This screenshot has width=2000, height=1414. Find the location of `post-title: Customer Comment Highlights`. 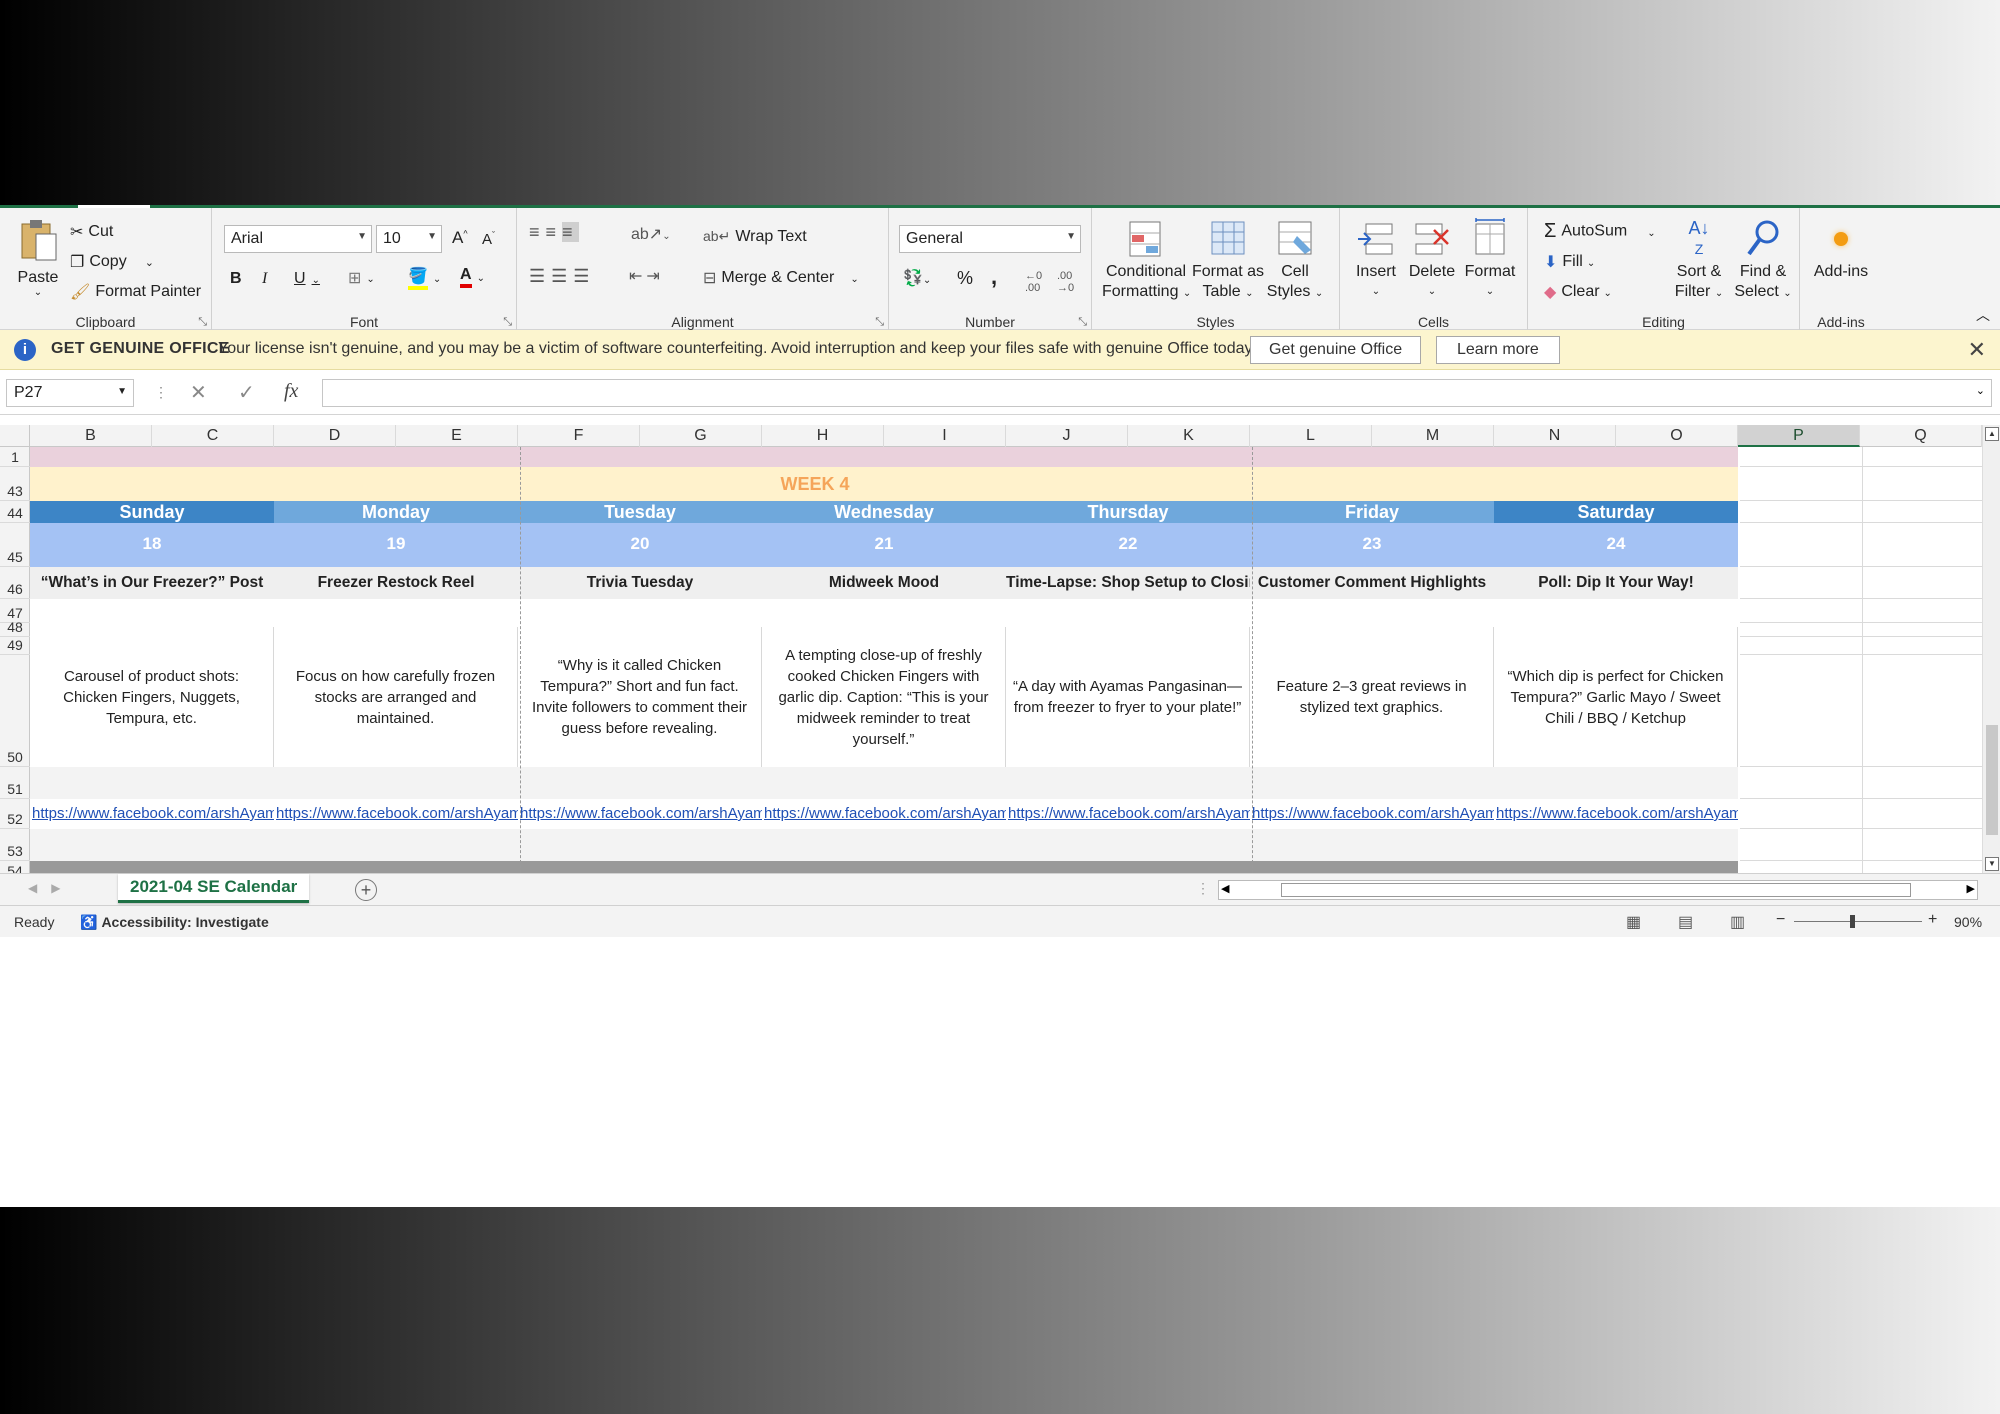

post-title: Customer Comment Highlights is located at coordinates (1372, 583).